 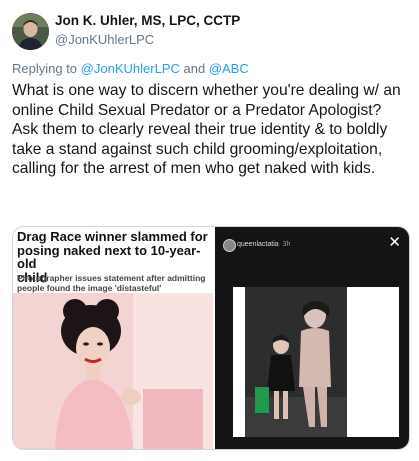 What do you see at coordinates (229, 245) in the screenshot?
I see `story-avatar` at bounding box center [229, 245].